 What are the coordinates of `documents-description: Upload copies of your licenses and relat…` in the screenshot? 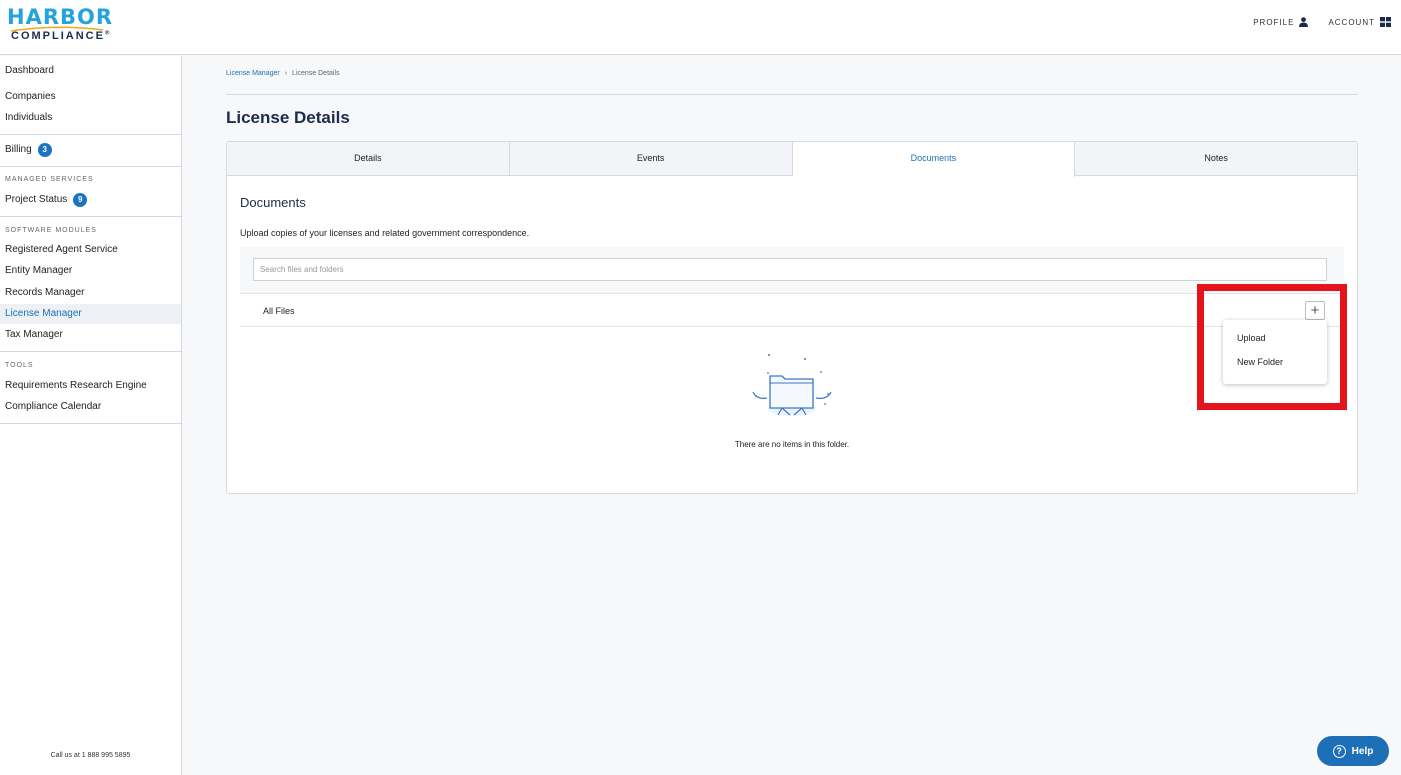 It's located at (385, 233).